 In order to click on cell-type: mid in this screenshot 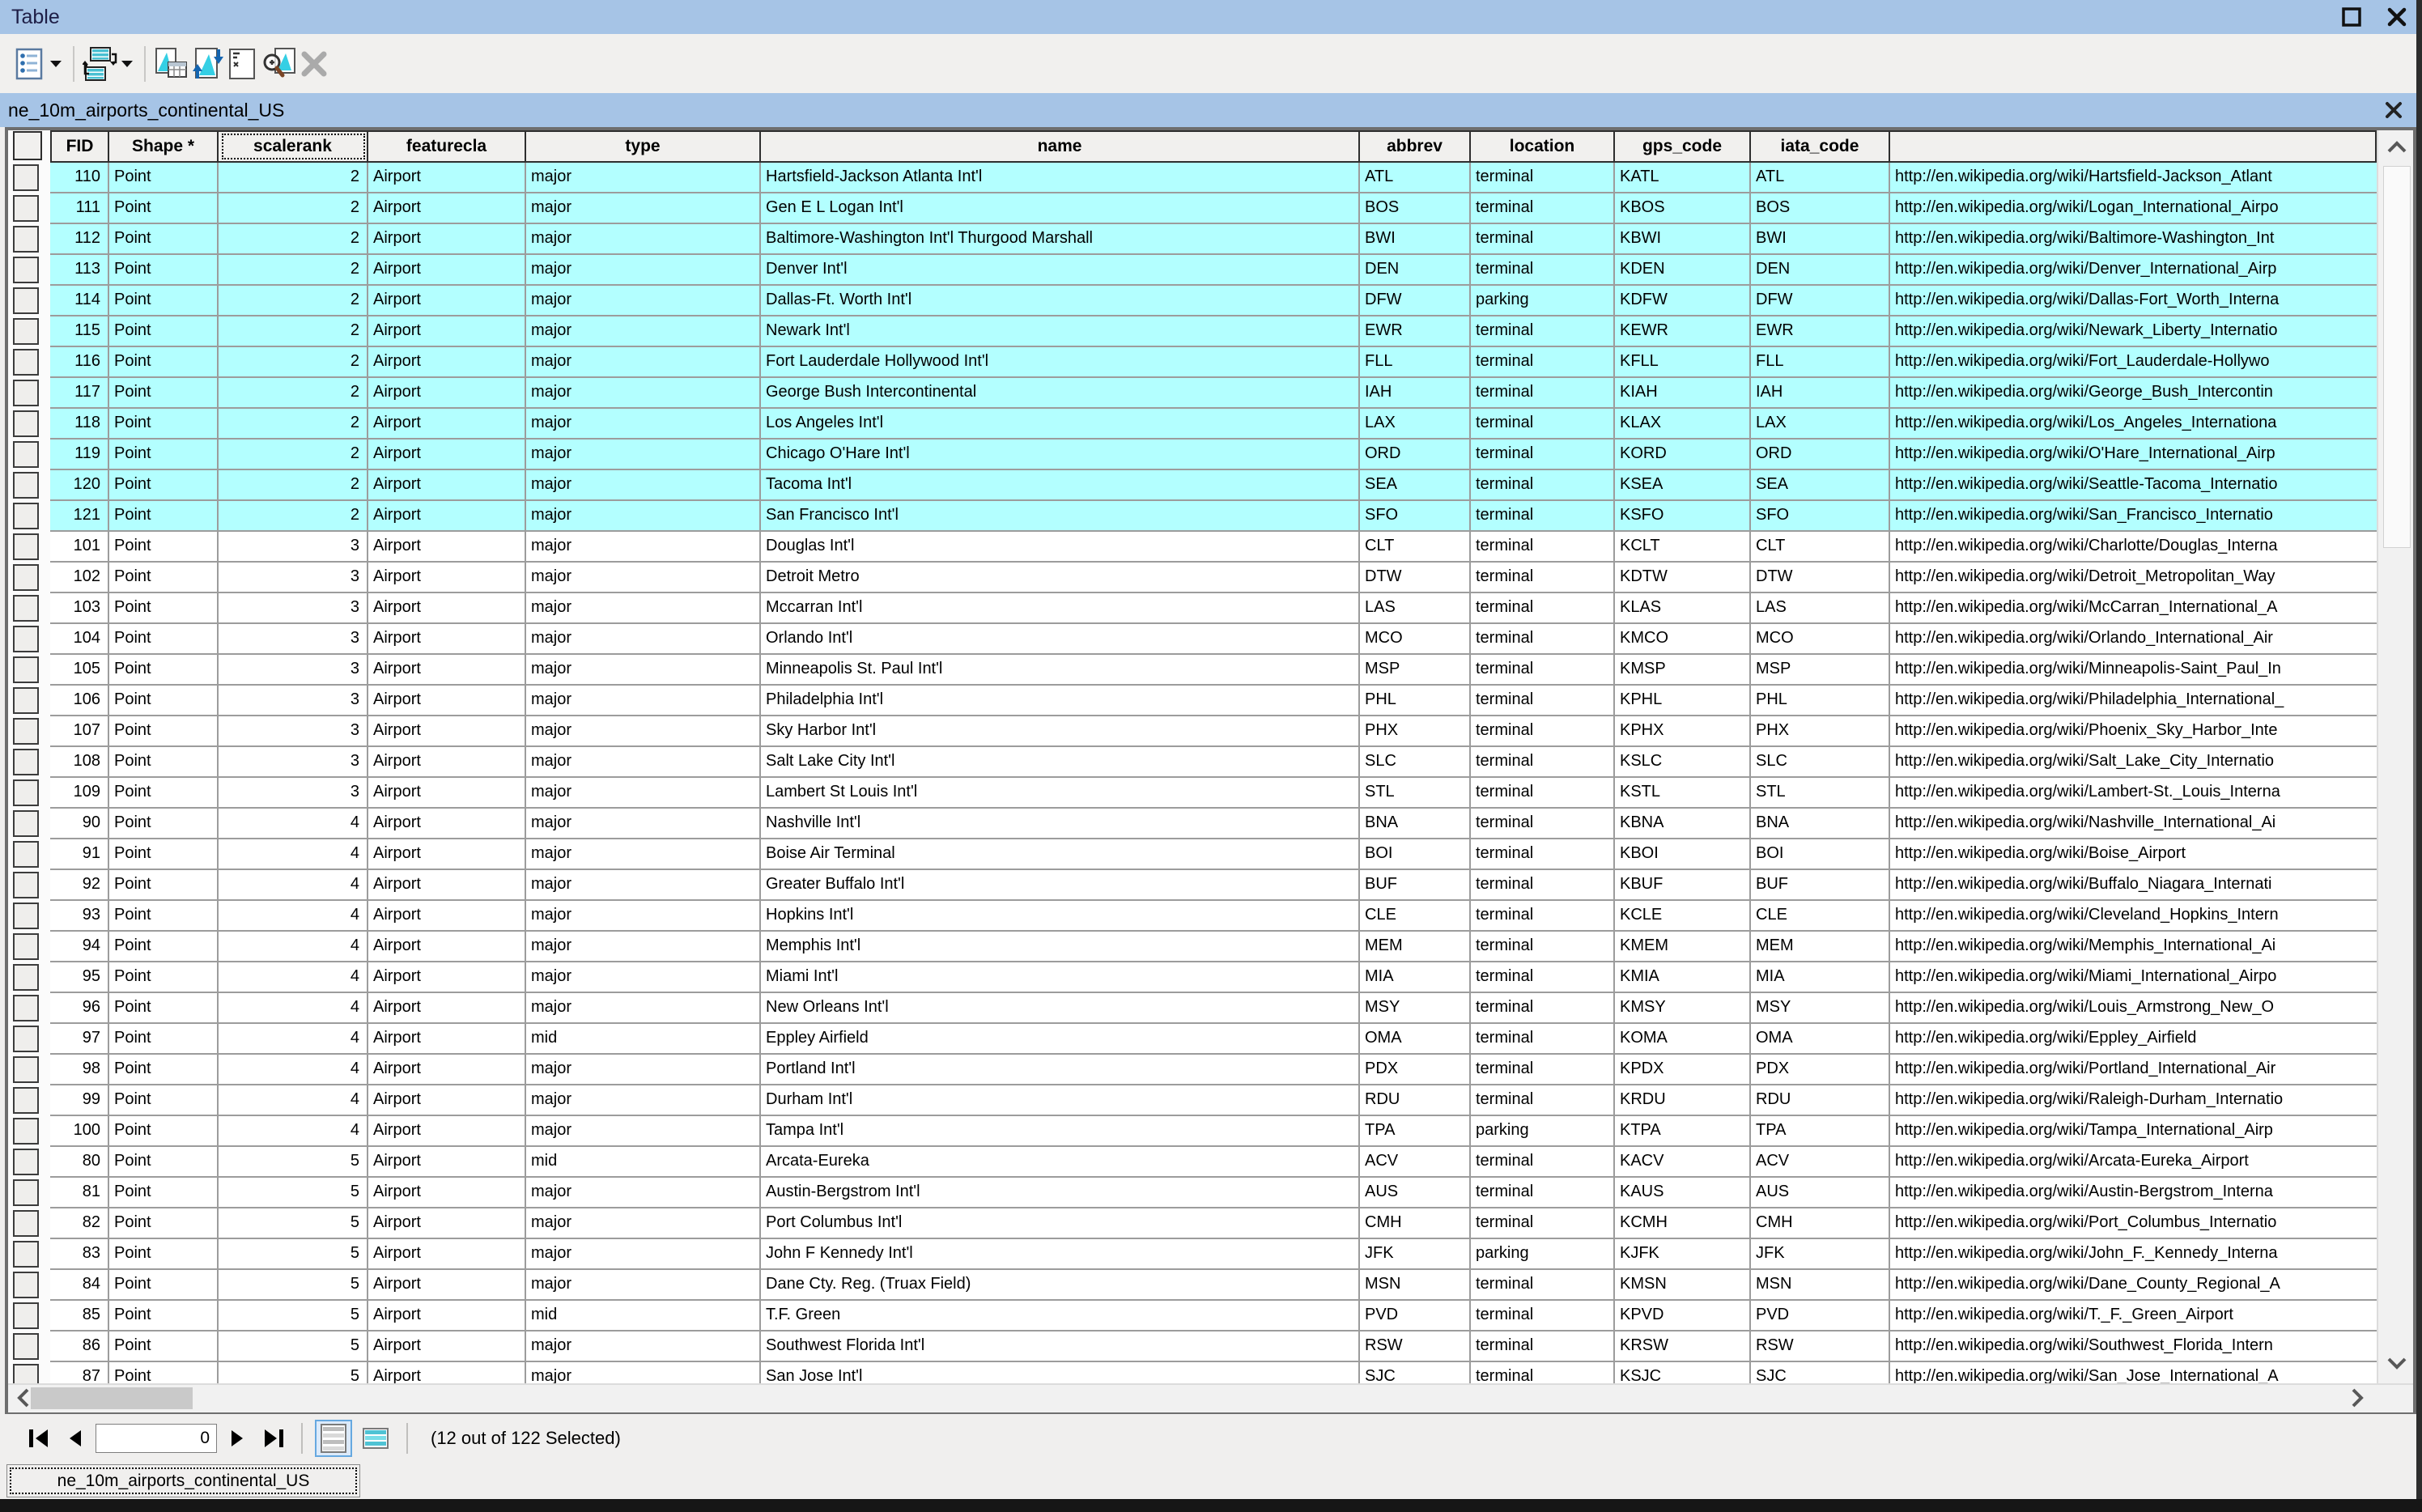, I will do `click(643, 1316)`.